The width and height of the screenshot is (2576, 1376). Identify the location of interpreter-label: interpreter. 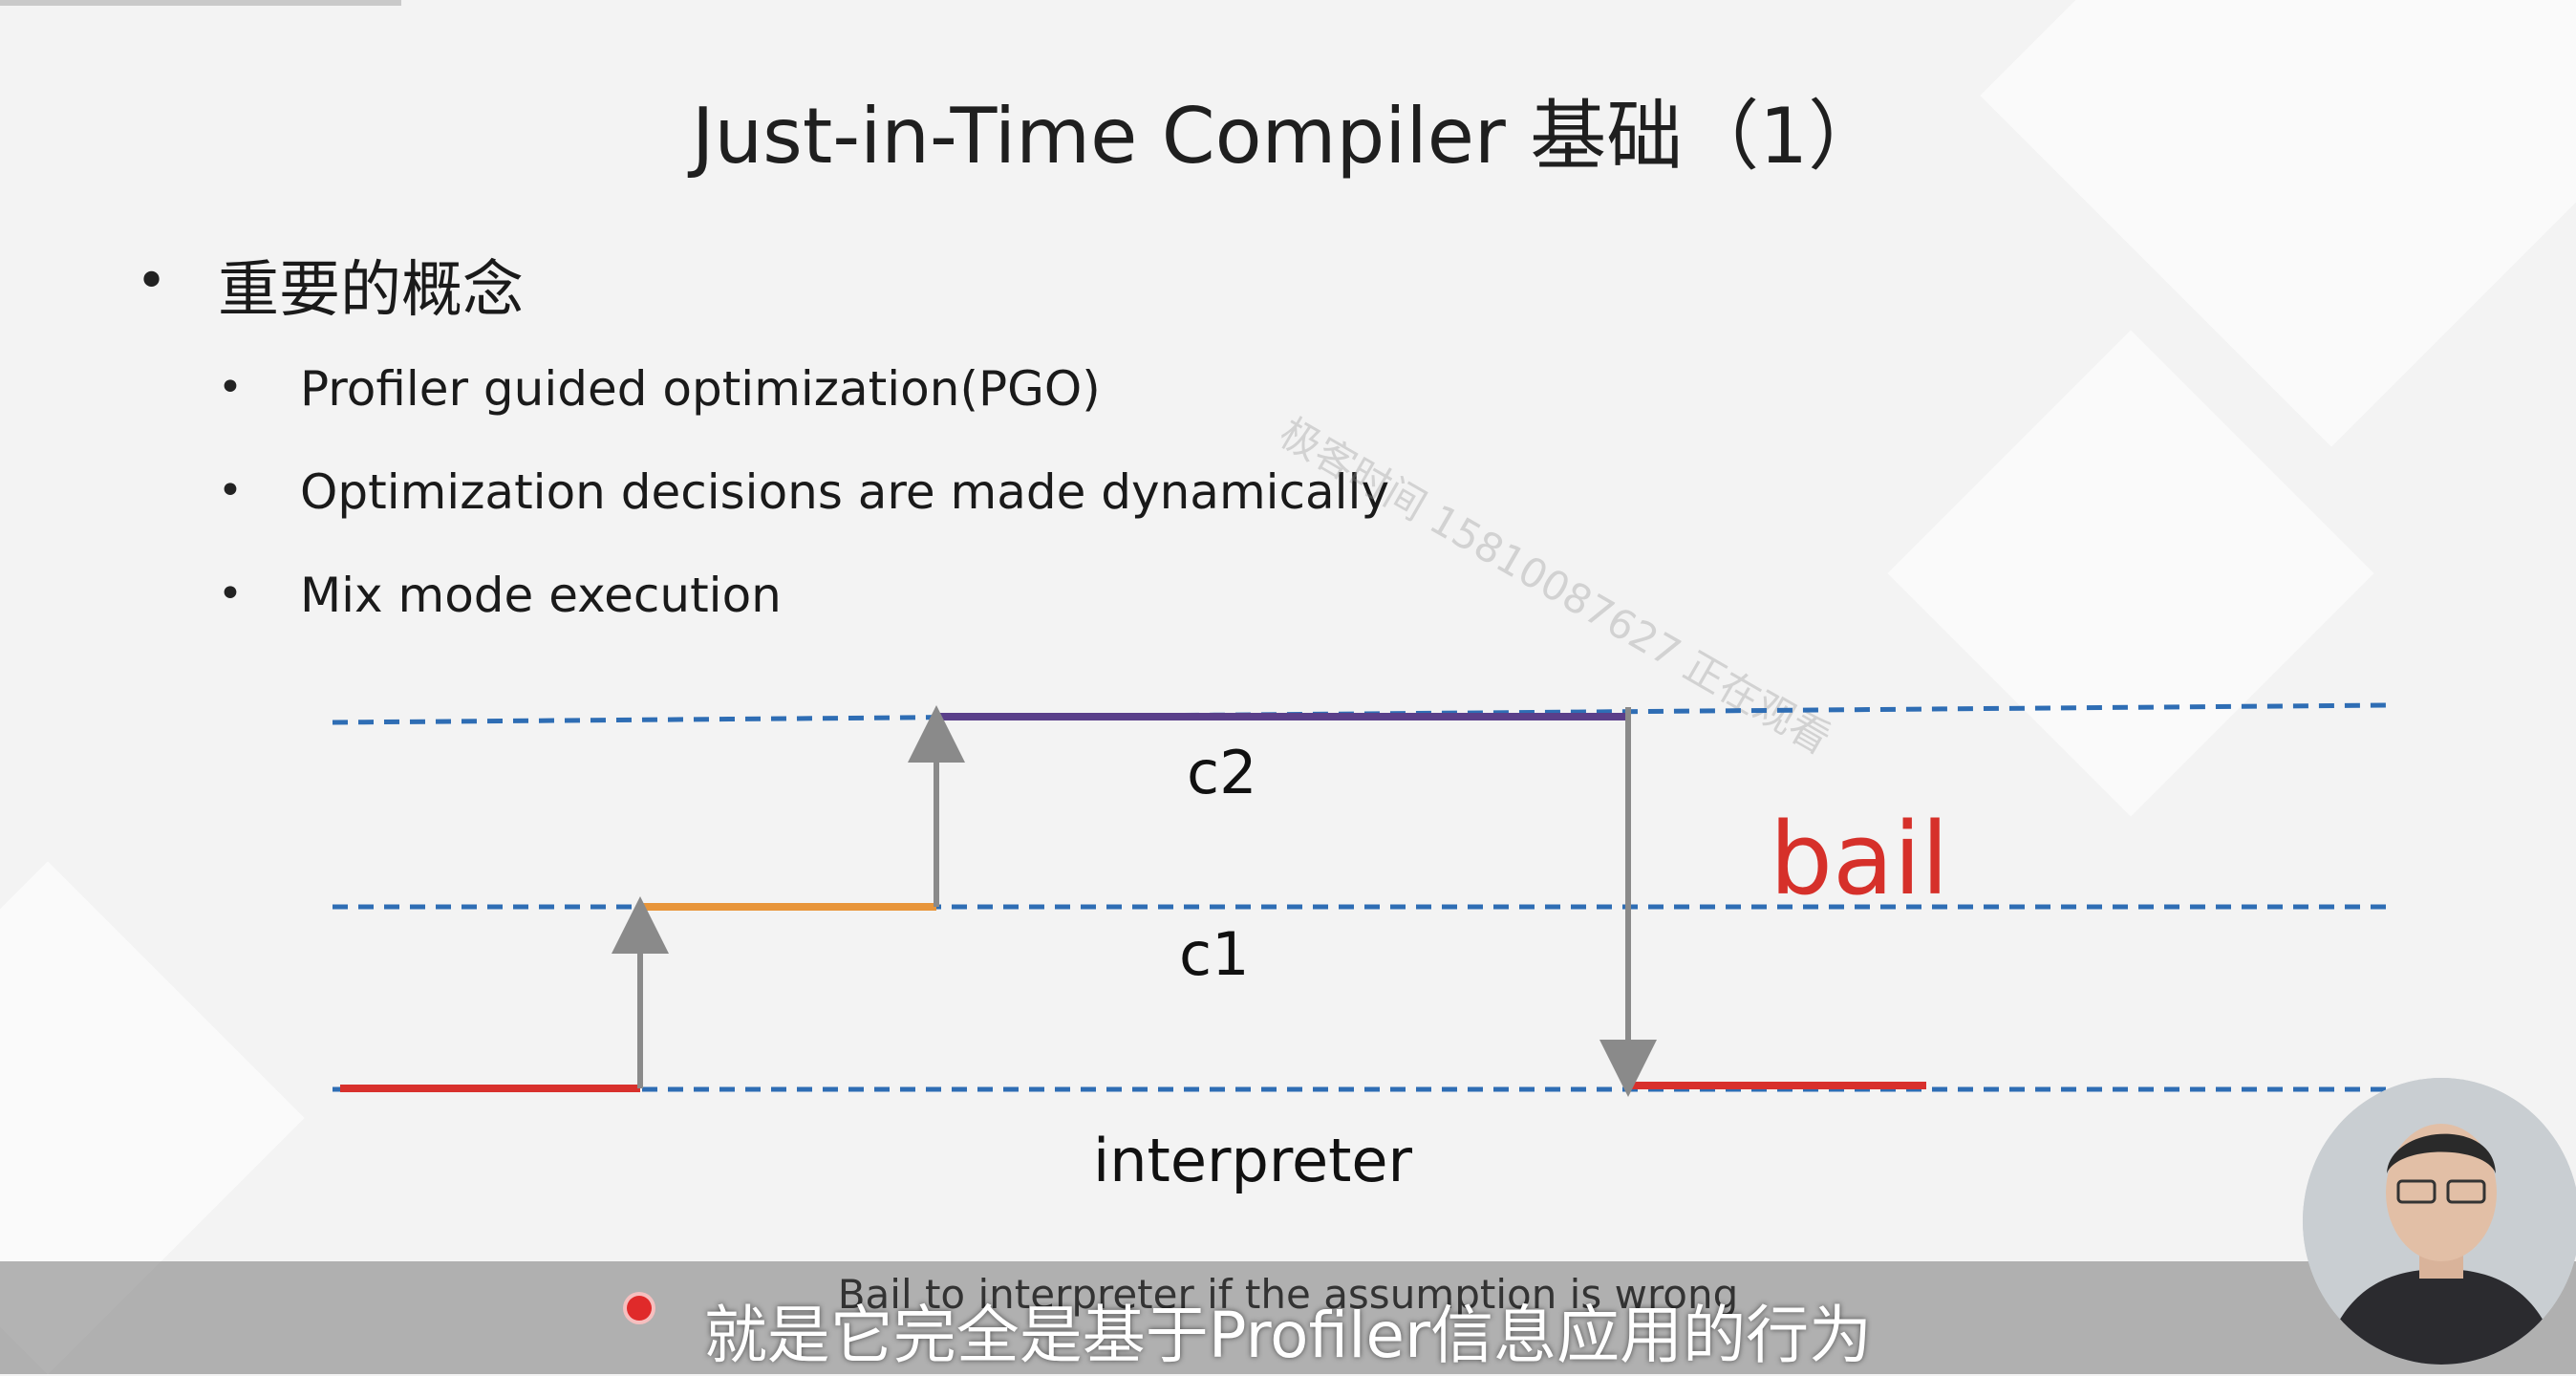
(1253, 1160).